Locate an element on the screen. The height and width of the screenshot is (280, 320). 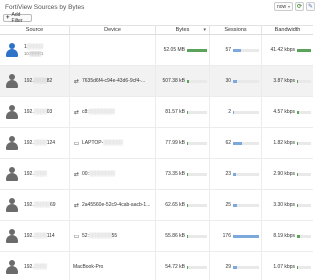
bandwidth-value: 8.19 kbps is located at coordinates (284, 236).